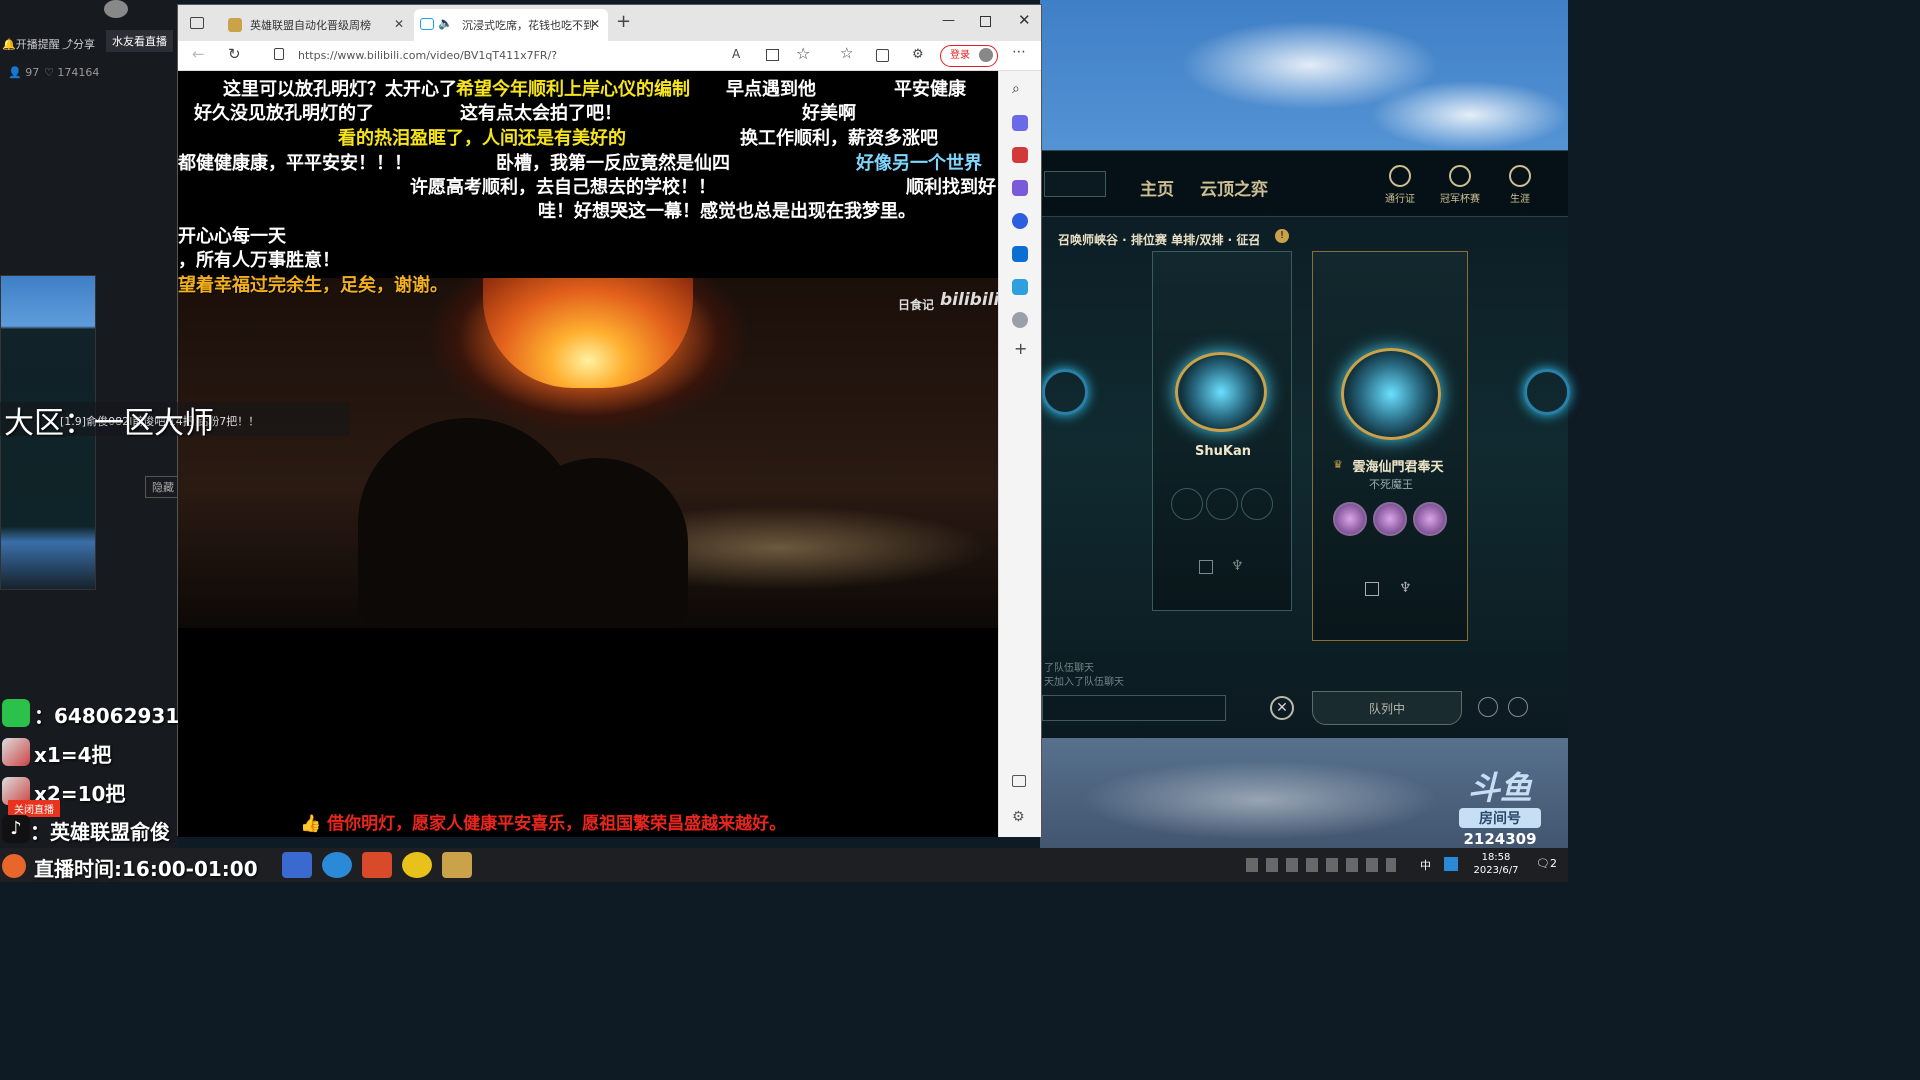 Image resolution: width=1920 pixels, height=1080 pixels. What do you see at coordinates (846, 53) in the screenshot?
I see `favorites-bar-icon: ☆` at bounding box center [846, 53].